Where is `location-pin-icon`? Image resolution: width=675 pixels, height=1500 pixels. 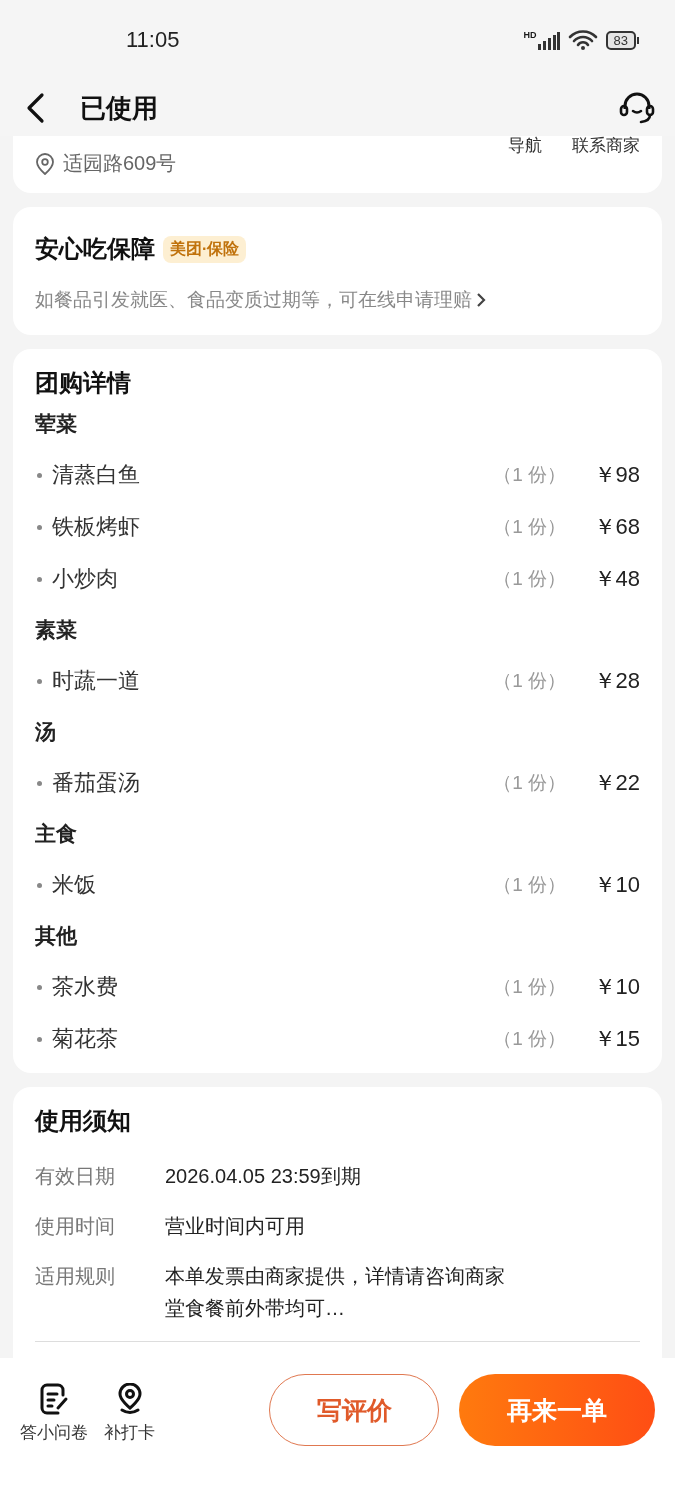 location-pin-icon is located at coordinates (45, 163).